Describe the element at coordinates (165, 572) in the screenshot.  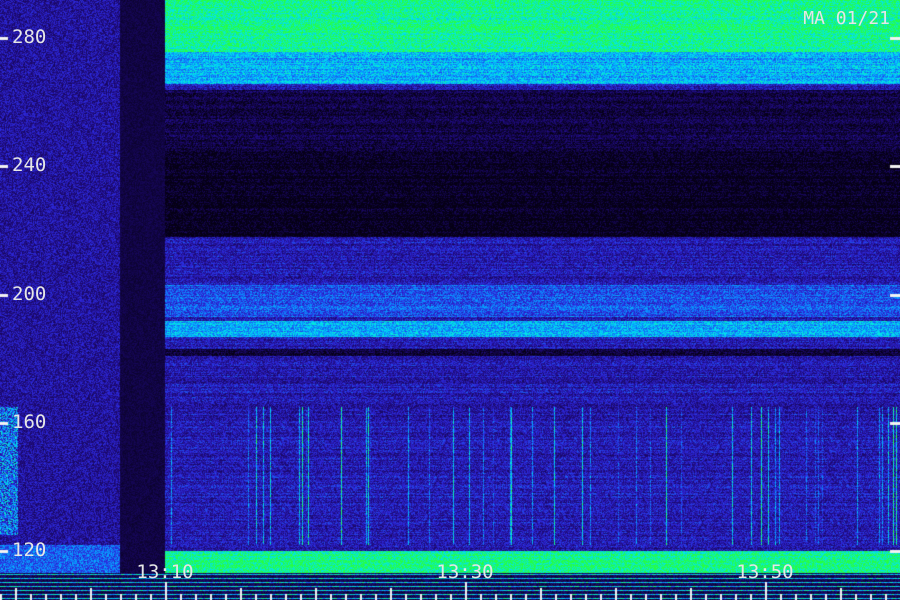
I see `x-tick-label: 13:10` at that location.